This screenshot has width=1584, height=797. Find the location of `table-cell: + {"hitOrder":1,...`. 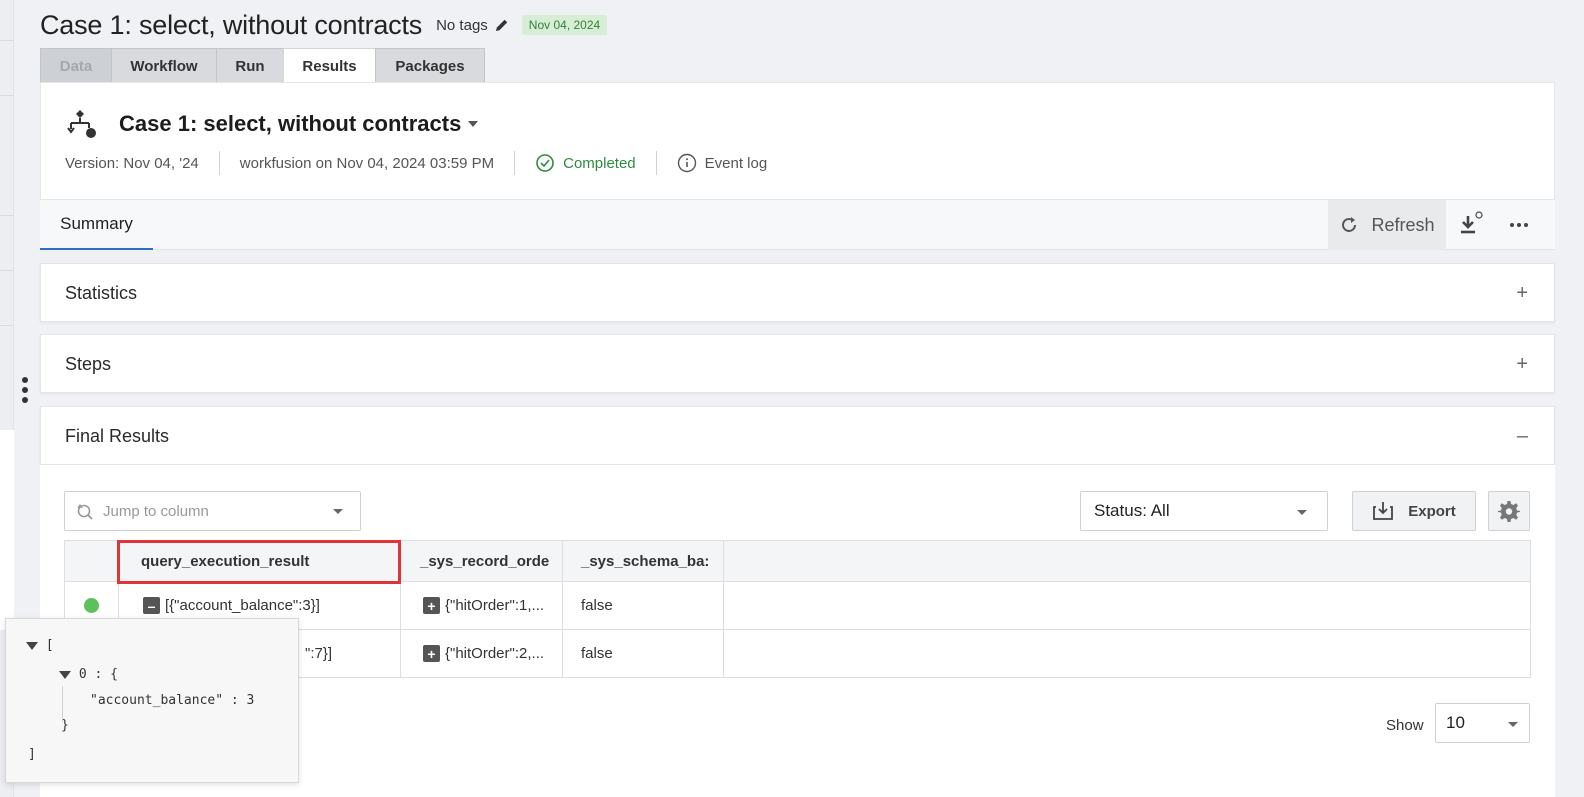

table-cell: + {"hitOrder":1,... is located at coordinates (482, 605).